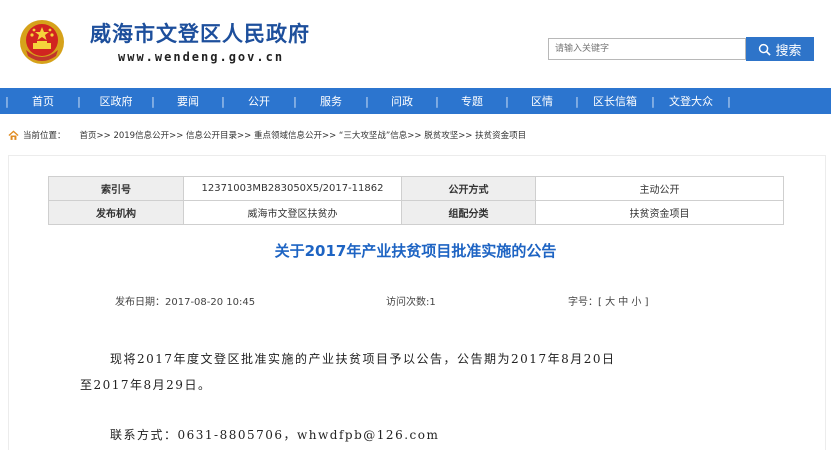 The image size is (831, 450). Describe the element at coordinates (292, 212) in the screenshot. I see `publisher-value: 威海市文登区扶贫办` at that location.